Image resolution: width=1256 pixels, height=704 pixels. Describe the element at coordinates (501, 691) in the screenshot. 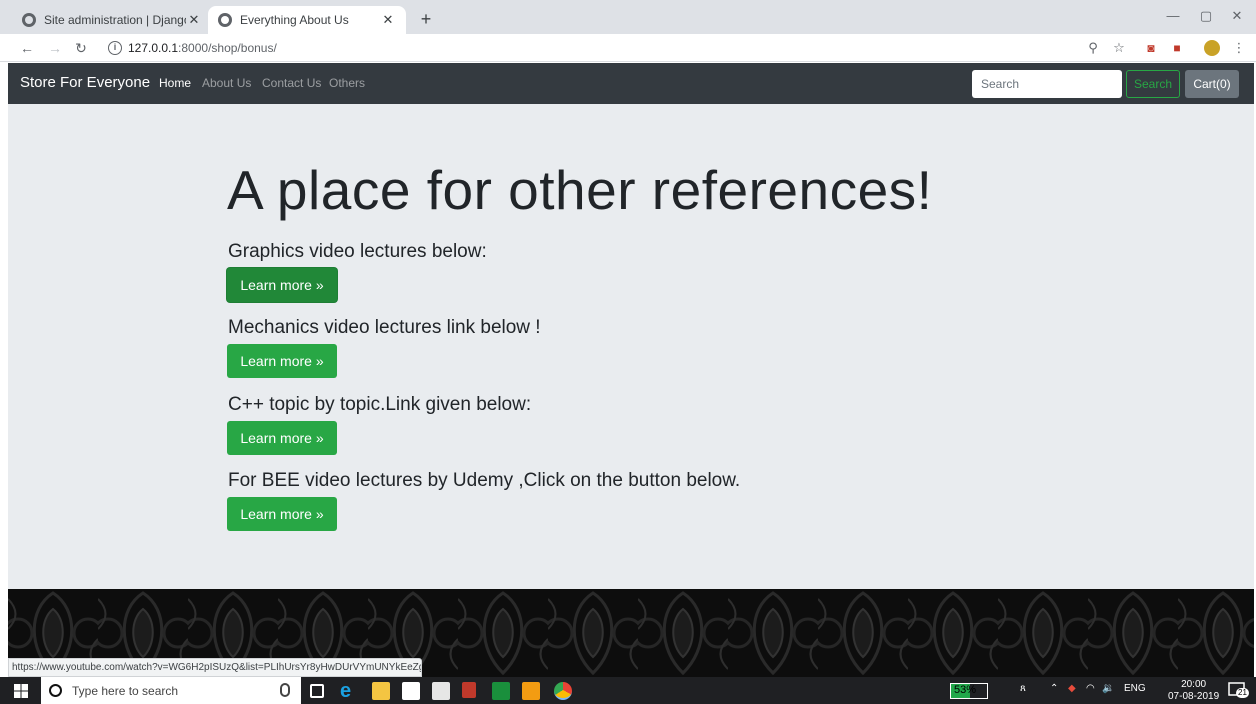

I see `pycharm-icon` at that location.